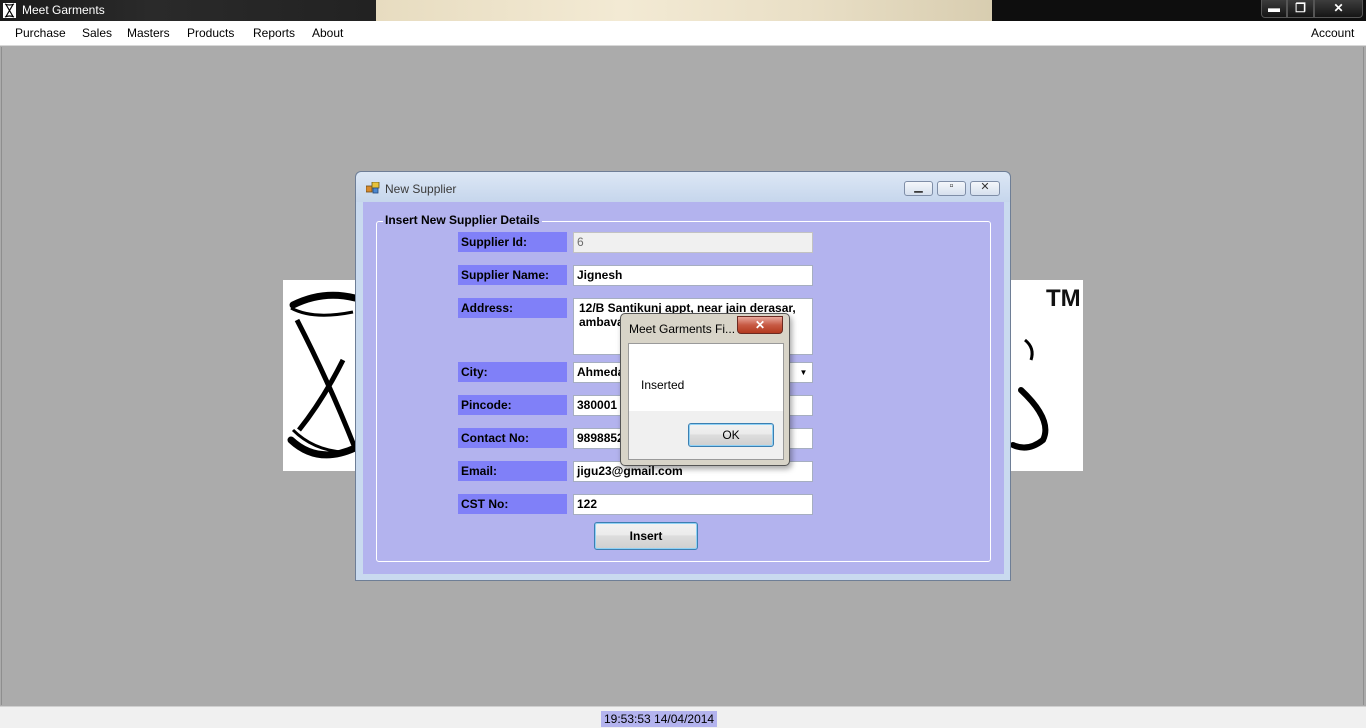  What do you see at coordinates (210, 33) in the screenshot?
I see `menu-products: Products` at bounding box center [210, 33].